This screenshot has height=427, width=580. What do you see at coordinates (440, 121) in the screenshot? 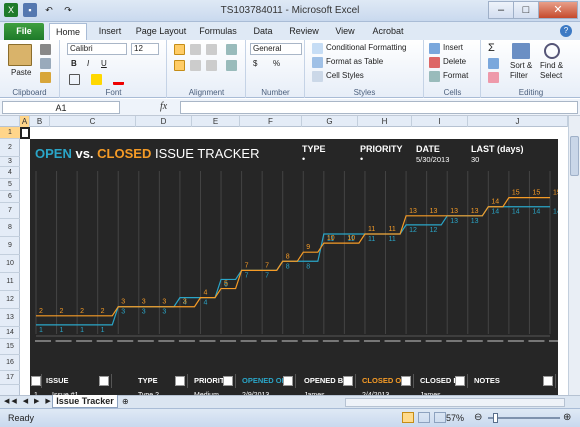
I see `column-header: I` at bounding box center [440, 121].